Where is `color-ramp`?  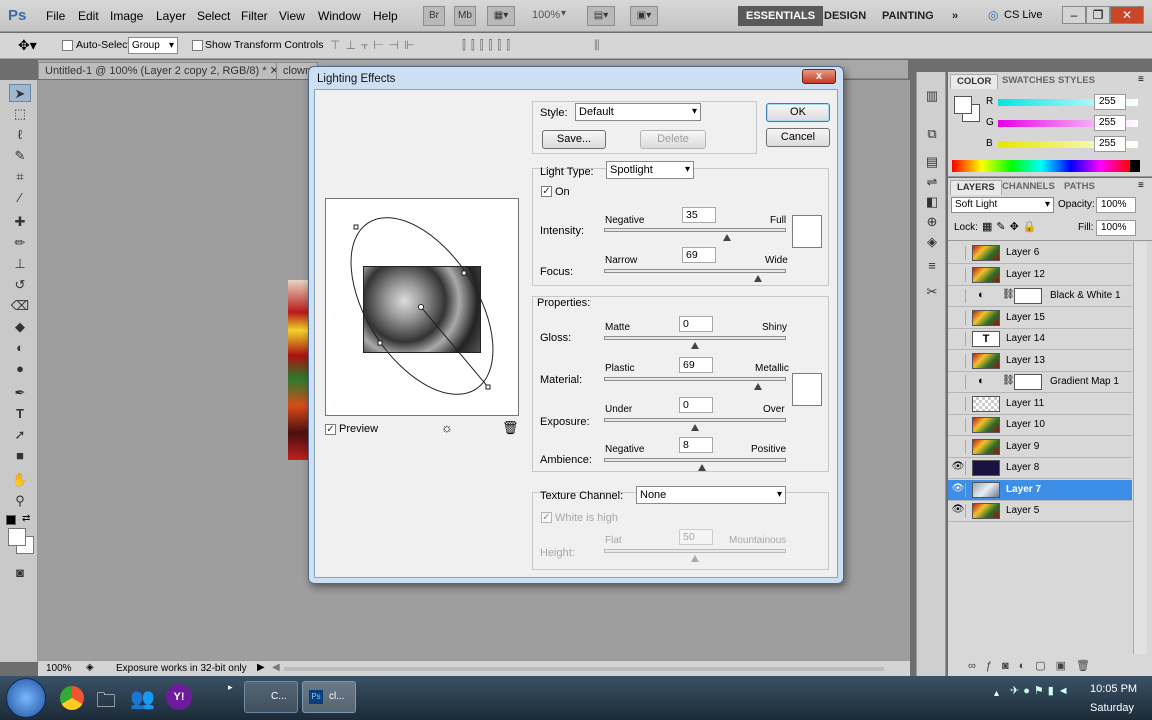
color-ramp is located at coordinates (1041, 166).